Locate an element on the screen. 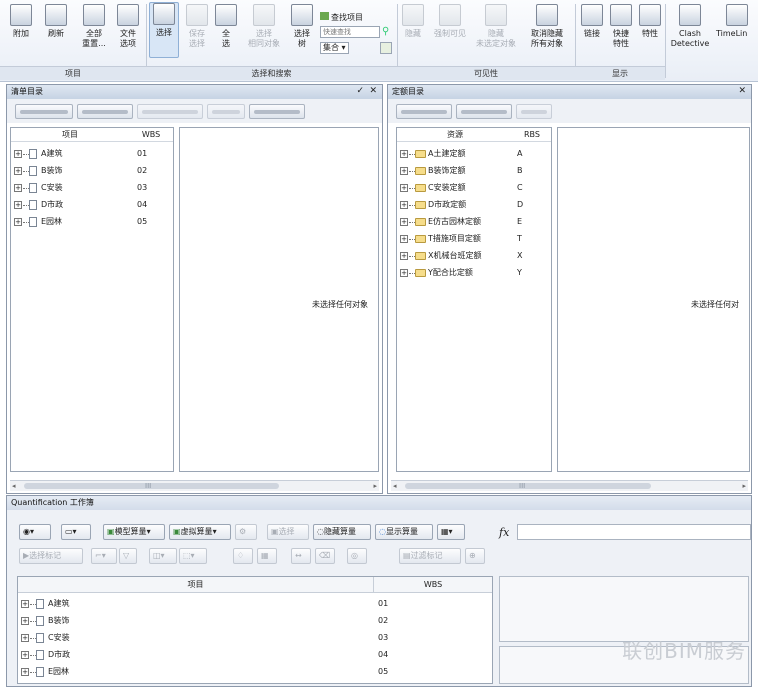 This screenshot has width=758, height=690. quick-properties-button: 快捷 特性 is located at coordinates (621, 26).